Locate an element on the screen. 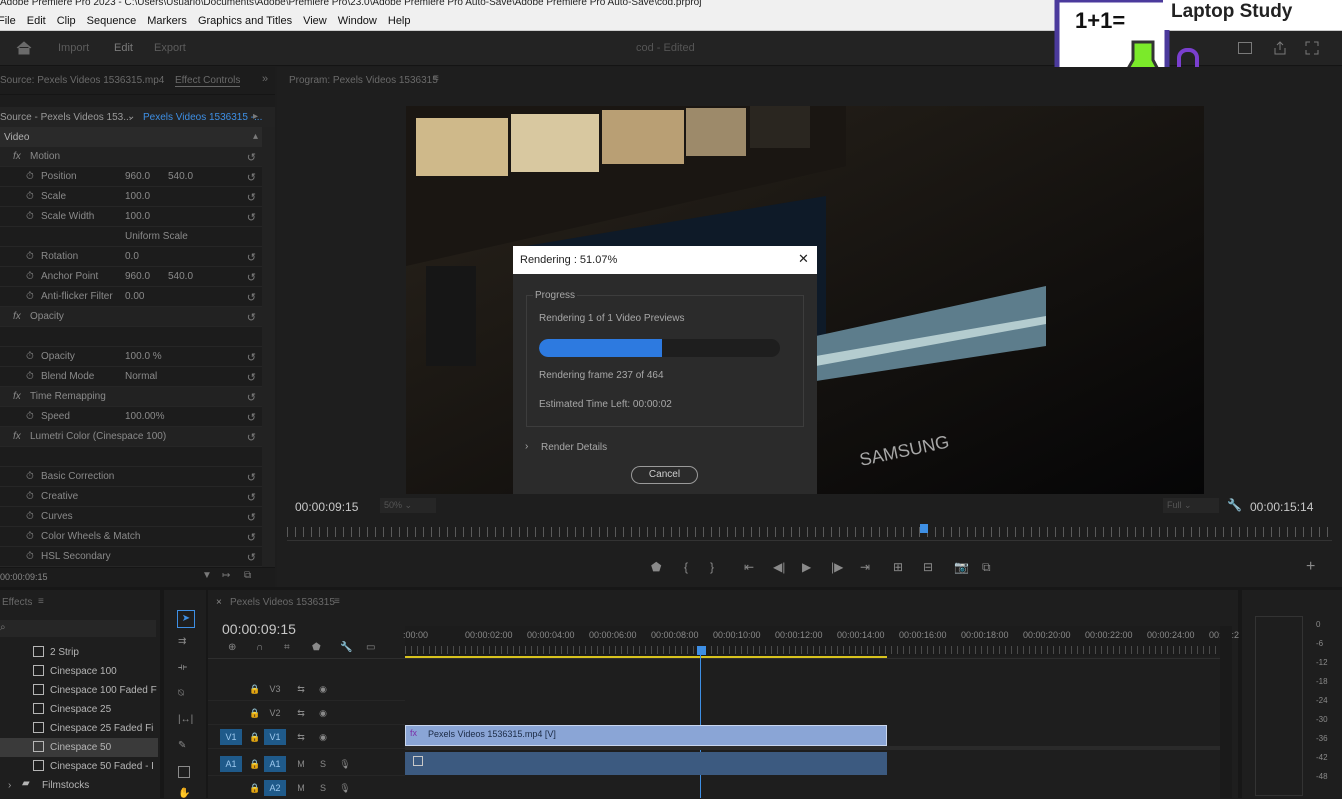  track-name: A2 is located at coordinates (275, 788).